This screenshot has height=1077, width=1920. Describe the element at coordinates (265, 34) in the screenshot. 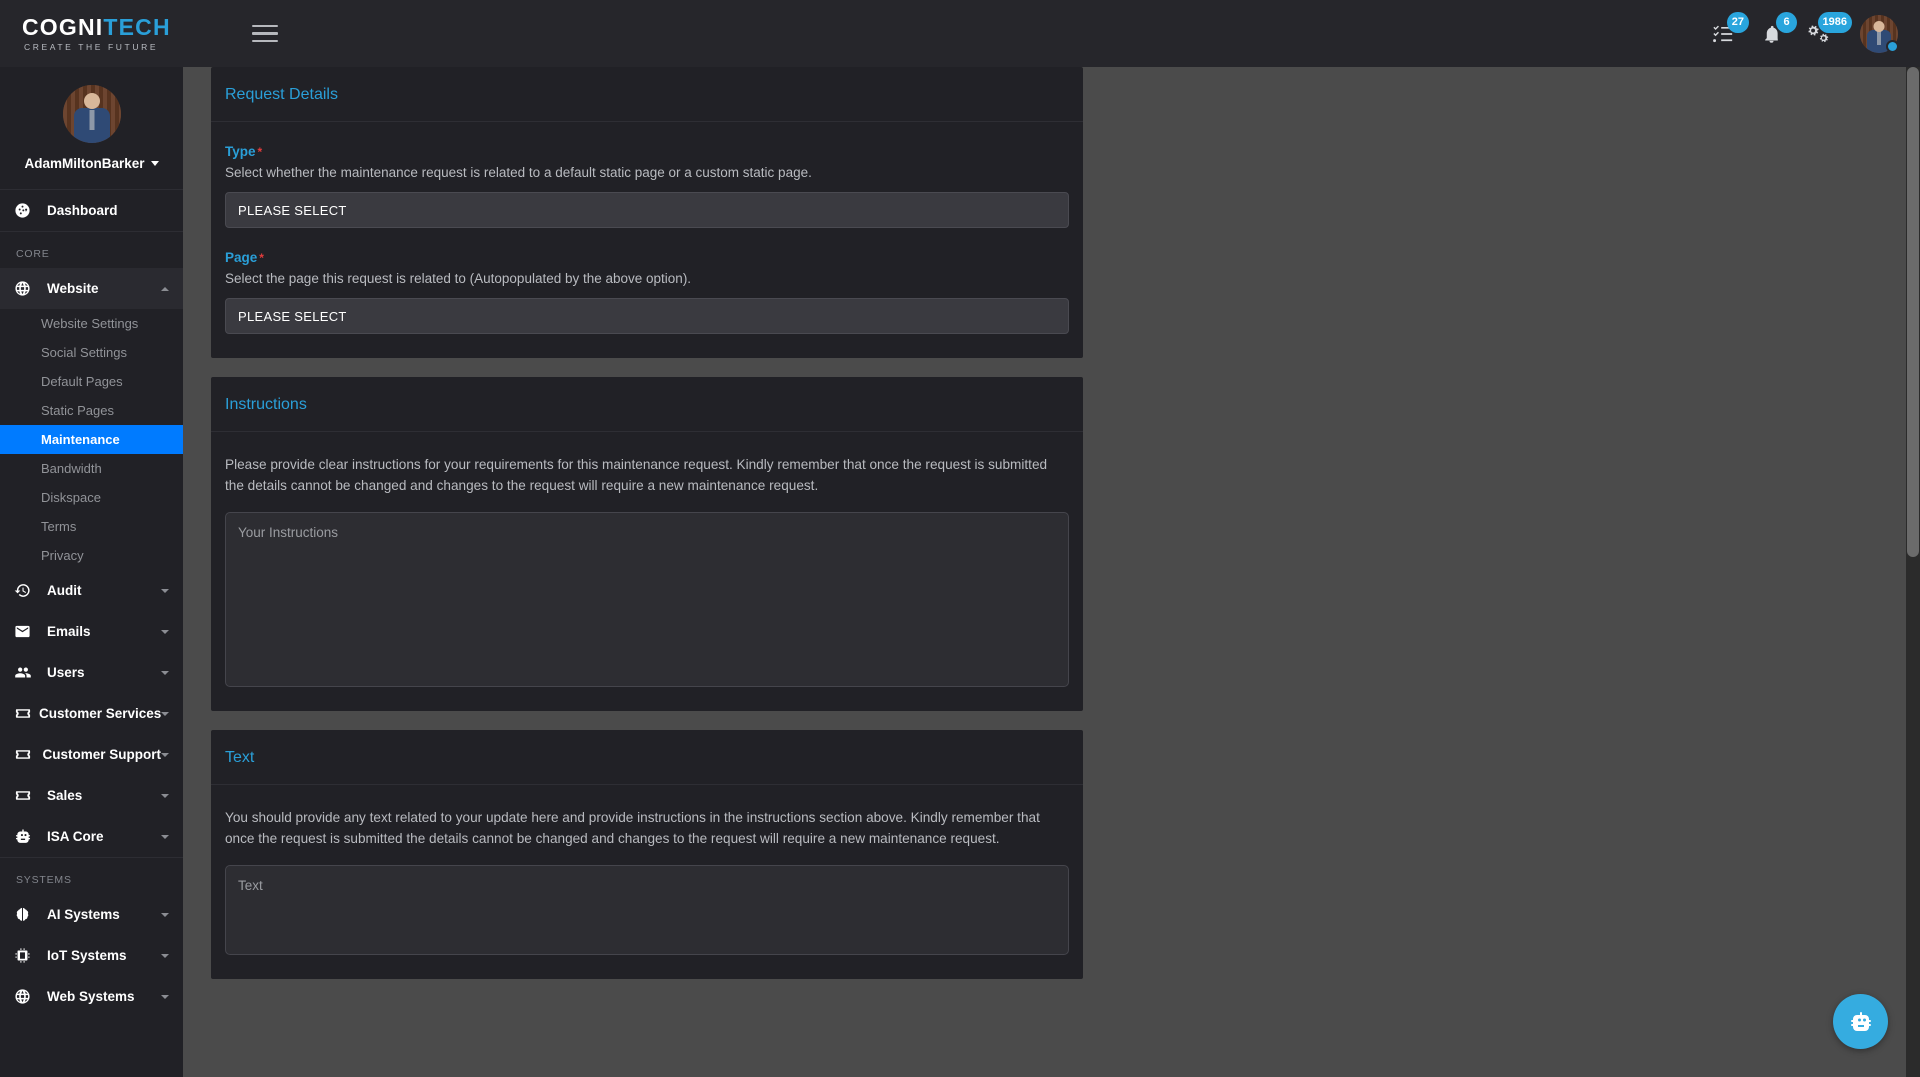

I see `menu-toggle-icon` at that location.